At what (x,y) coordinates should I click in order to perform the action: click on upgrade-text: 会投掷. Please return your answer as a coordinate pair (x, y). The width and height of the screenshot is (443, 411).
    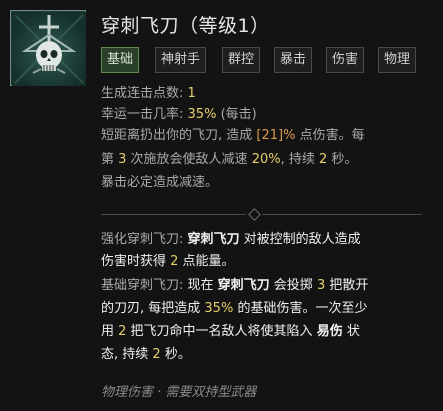
    Looking at the image, I should click on (293, 285).